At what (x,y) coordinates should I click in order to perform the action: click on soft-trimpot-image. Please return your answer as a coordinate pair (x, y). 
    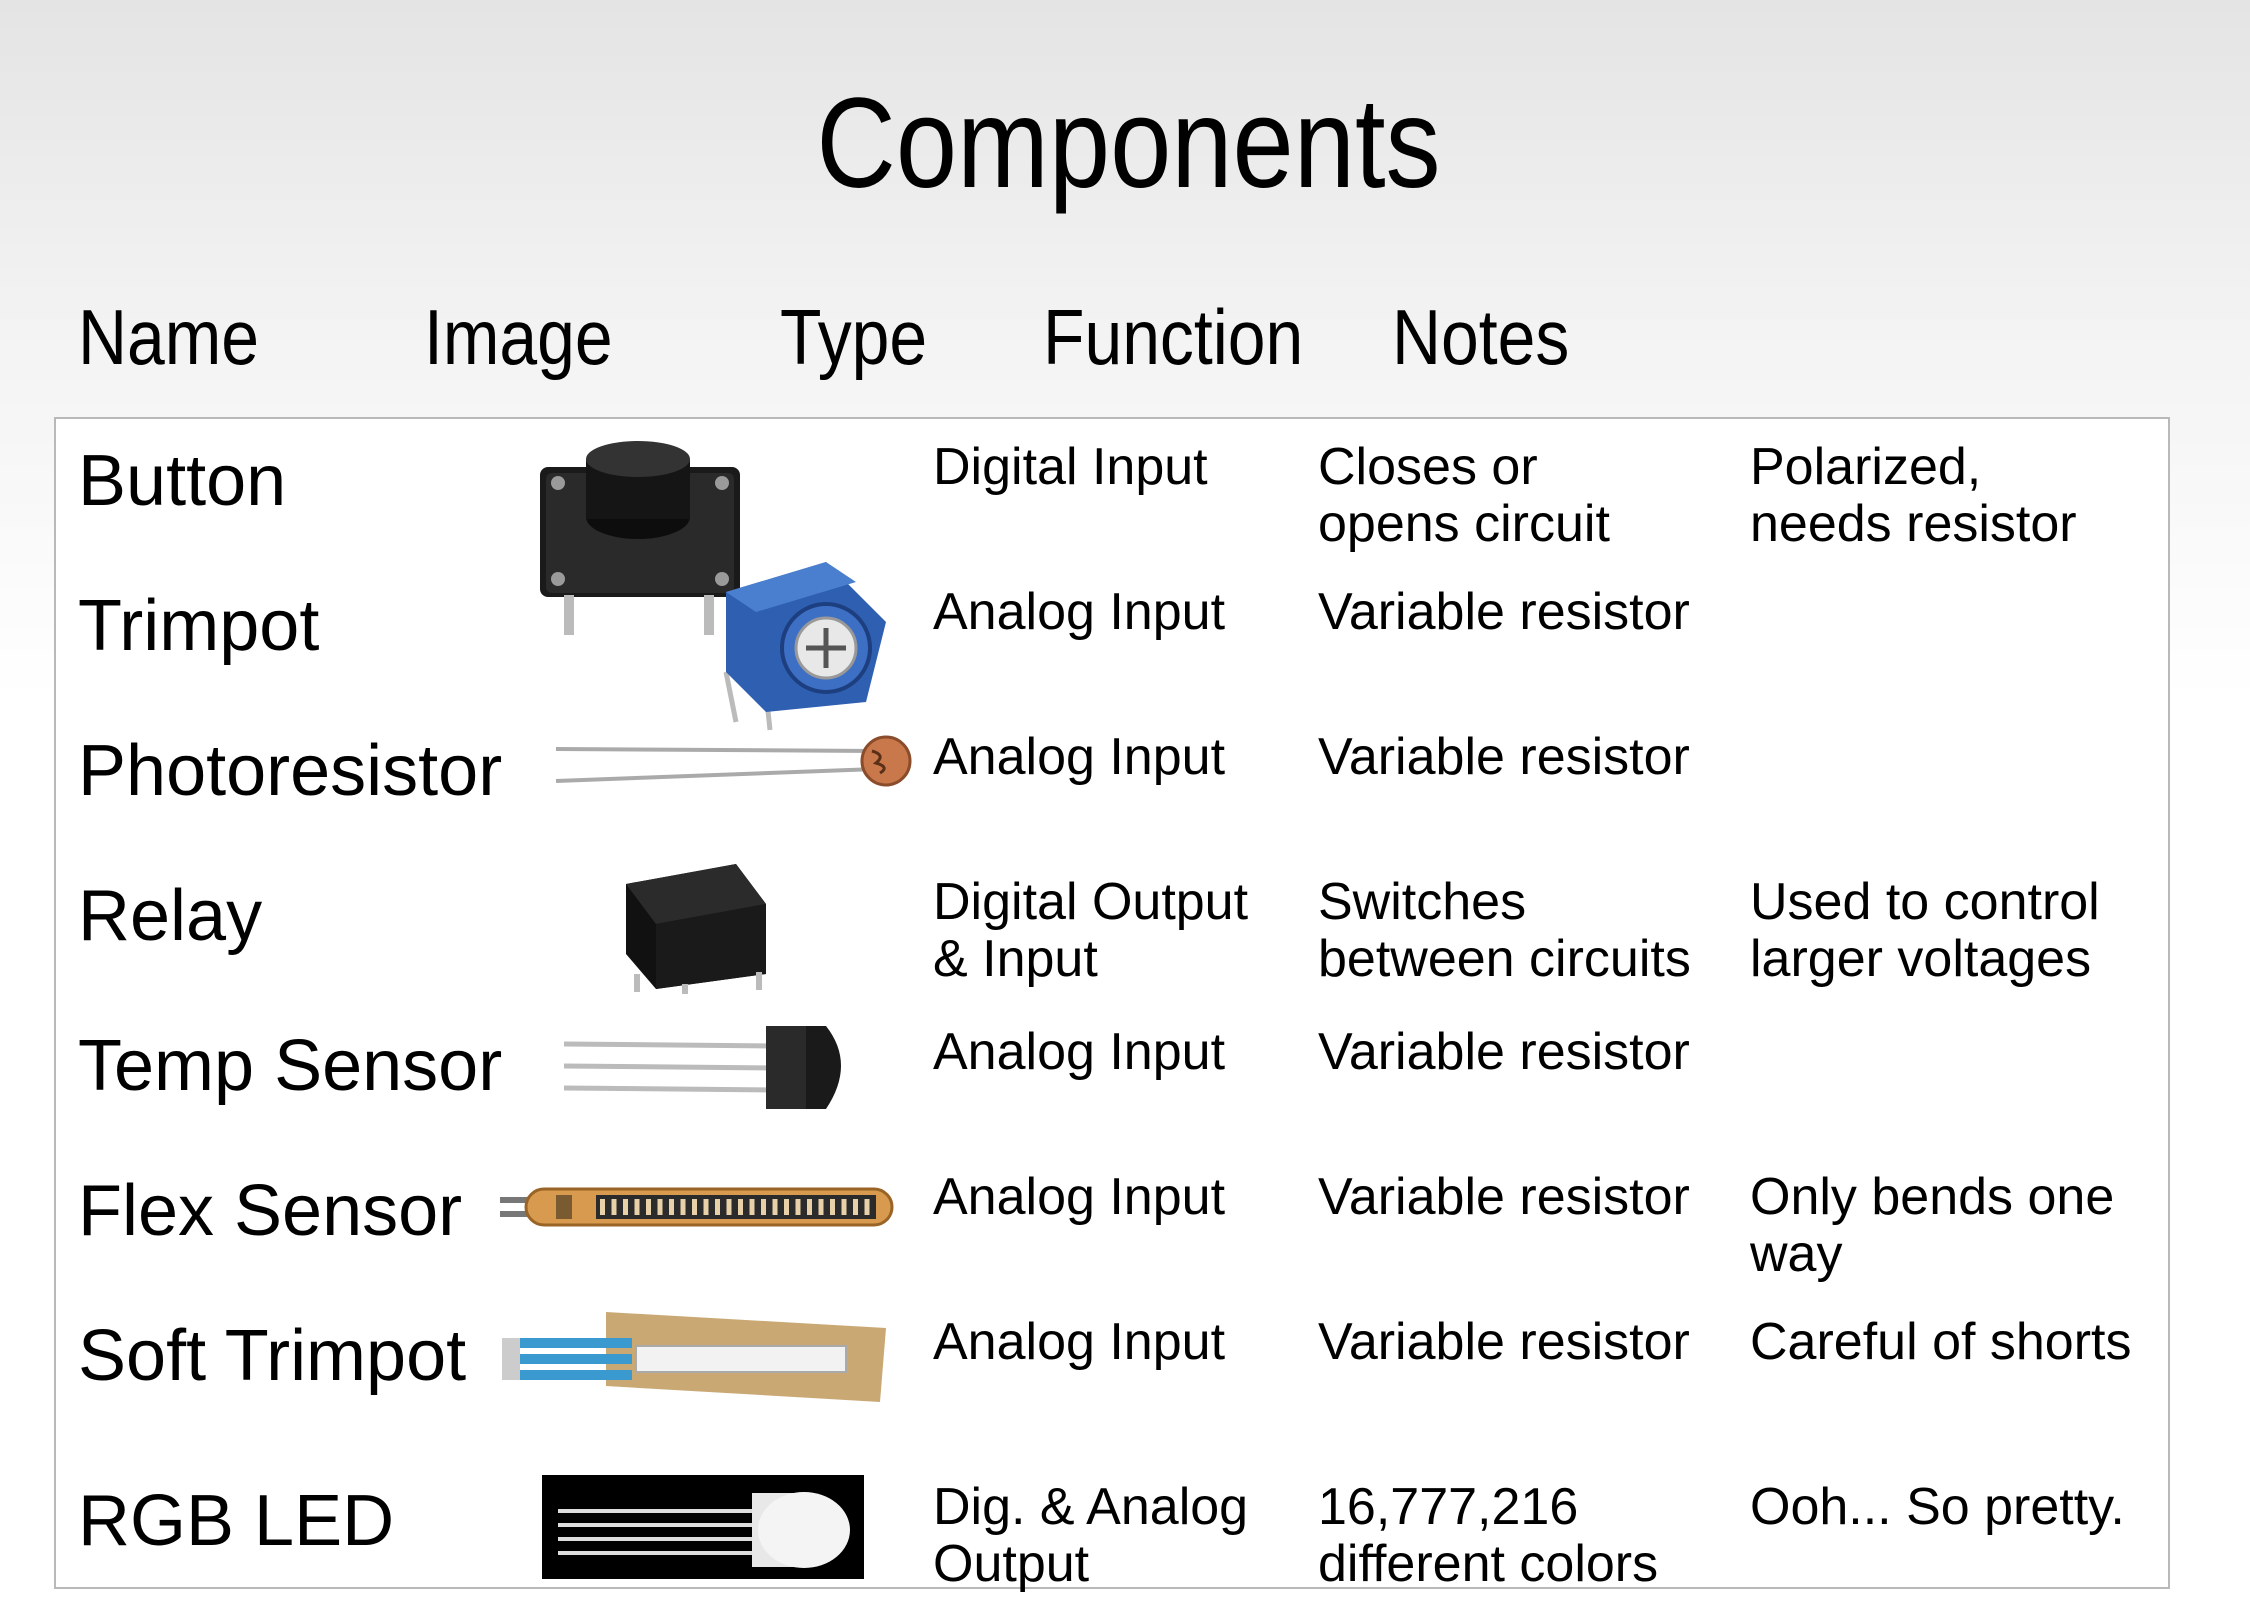
    Looking at the image, I should click on (694, 1357).